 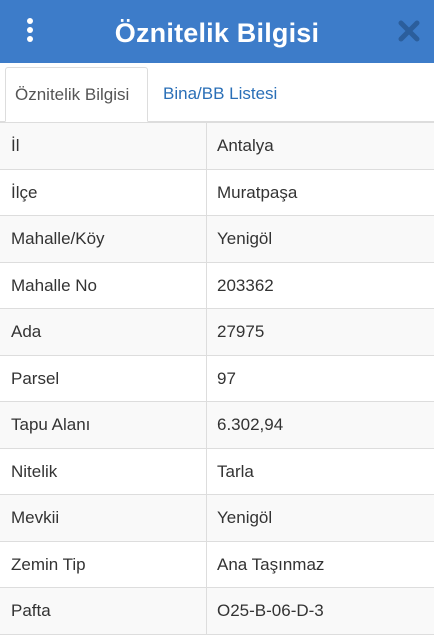 I want to click on table-row: Ada 27975, so click(x=217, y=332).